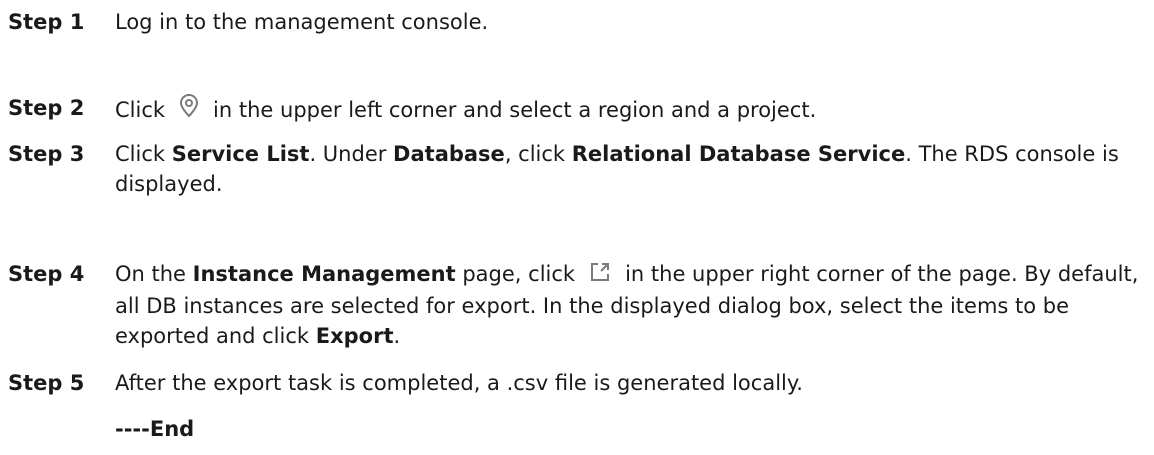  I want to click on text-run: On the, so click(154, 274).